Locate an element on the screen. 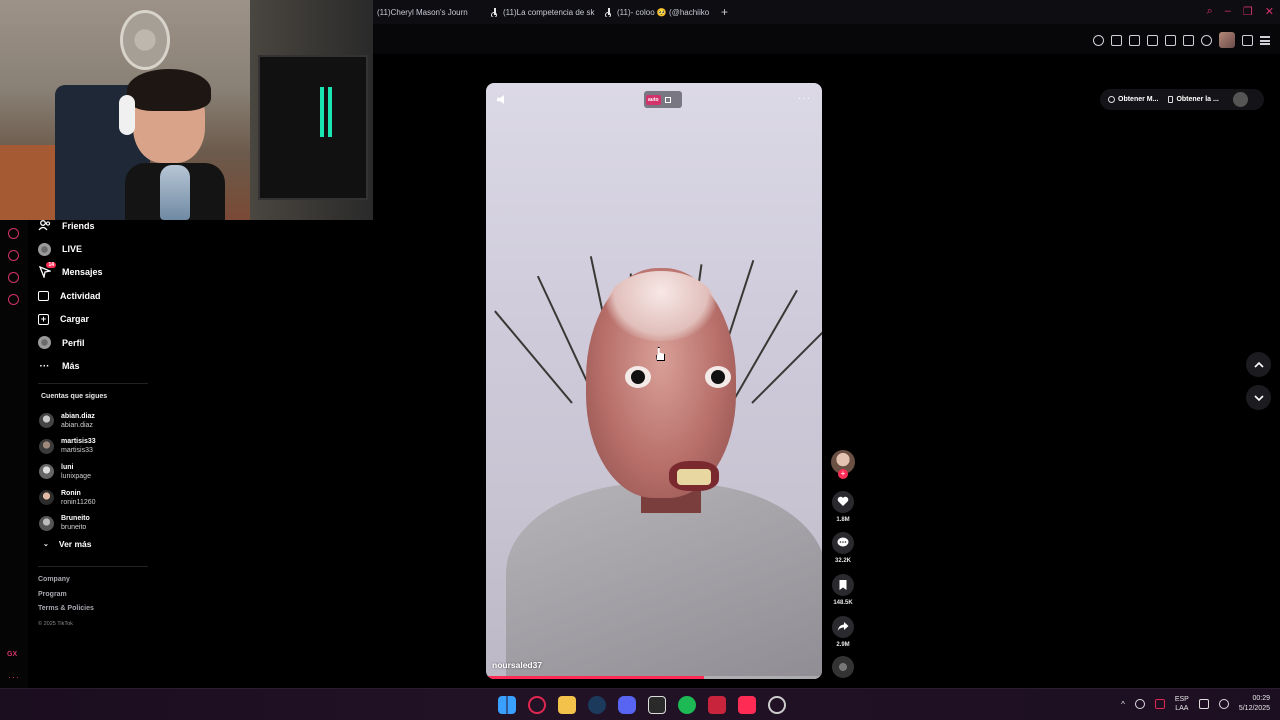 The width and height of the screenshot is (1280, 720). following-item: abian.diaz abian.diaz is located at coordinates (99, 421).